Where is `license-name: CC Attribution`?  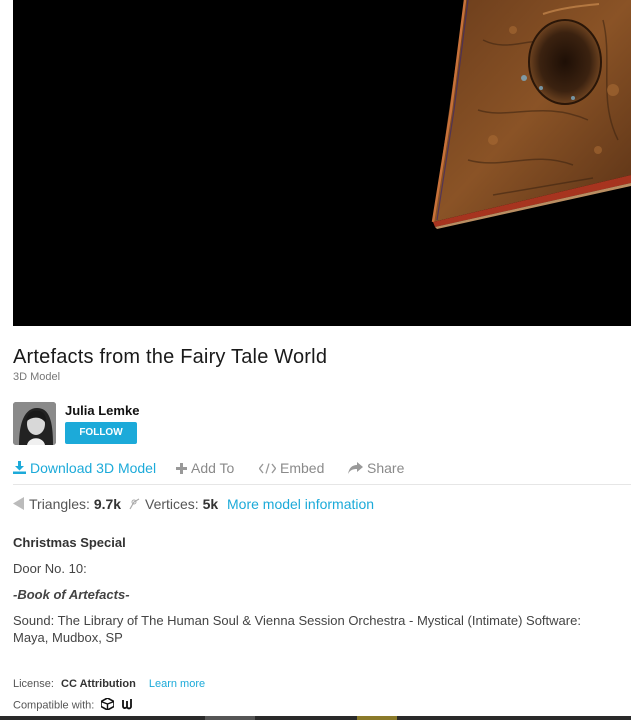 license-name: CC Attribution is located at coordinates (98, 684).